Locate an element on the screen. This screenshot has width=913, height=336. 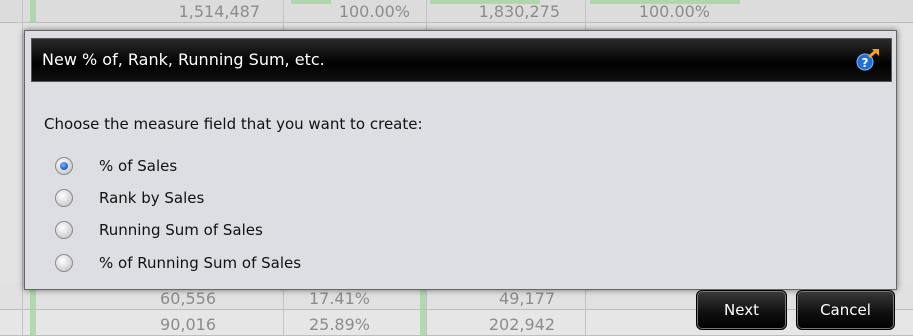
table-cell: 25.89% is located at coordinates (339, 324).